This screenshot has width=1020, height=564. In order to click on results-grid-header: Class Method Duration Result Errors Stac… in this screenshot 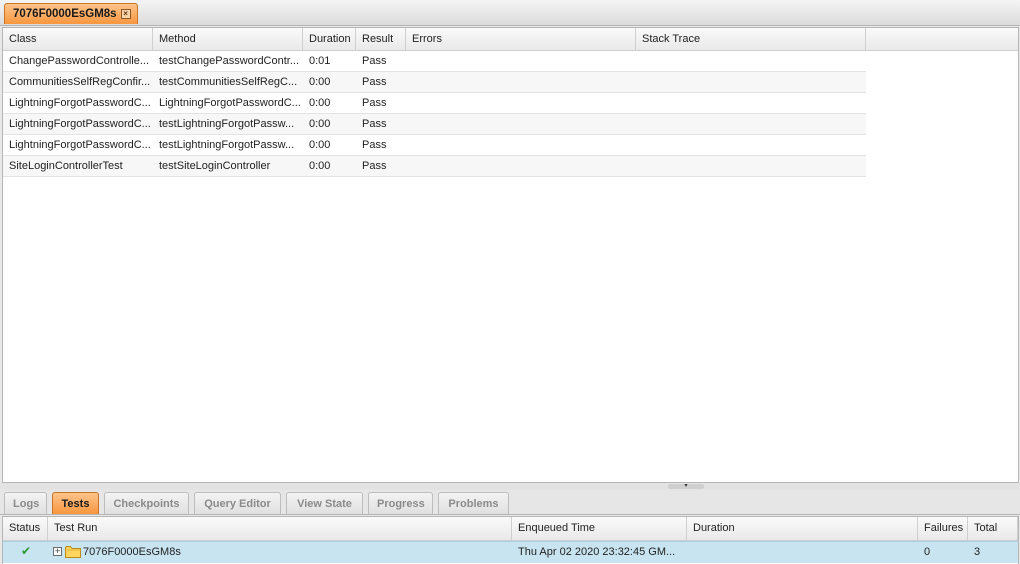, I will do `click(510, 39)`.